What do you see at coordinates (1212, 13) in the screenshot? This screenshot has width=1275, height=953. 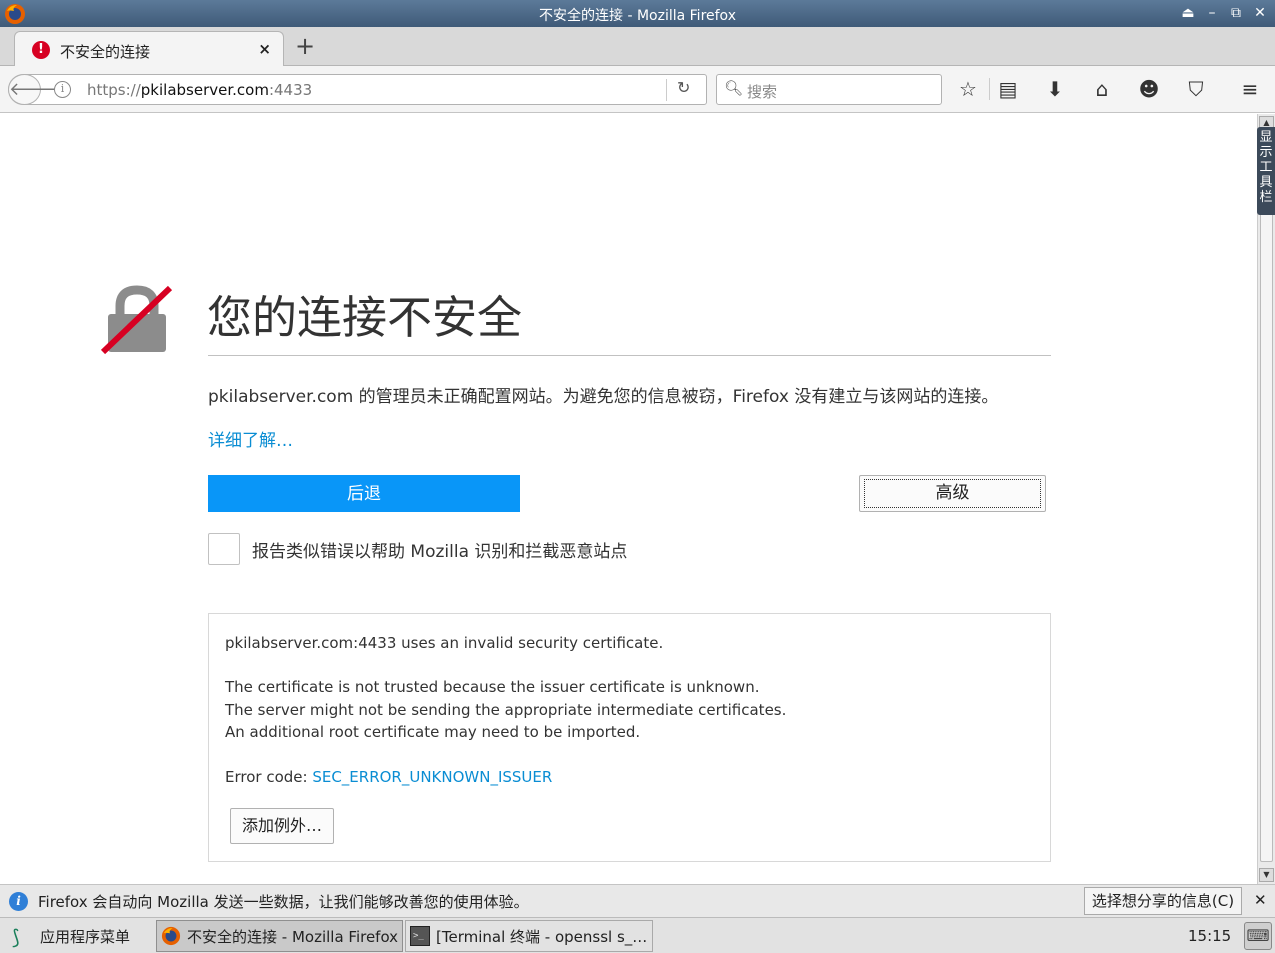 I see `minimize-button: –` at bounding box center [1212, 13].